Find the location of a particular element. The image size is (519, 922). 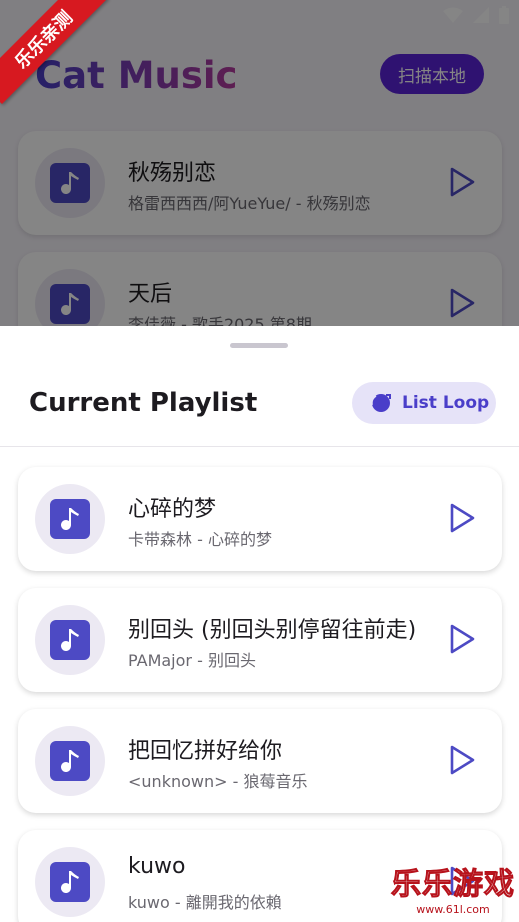

site-watermark: 乐乐游戏 www.61l.com is located at coordinates (453, 888).